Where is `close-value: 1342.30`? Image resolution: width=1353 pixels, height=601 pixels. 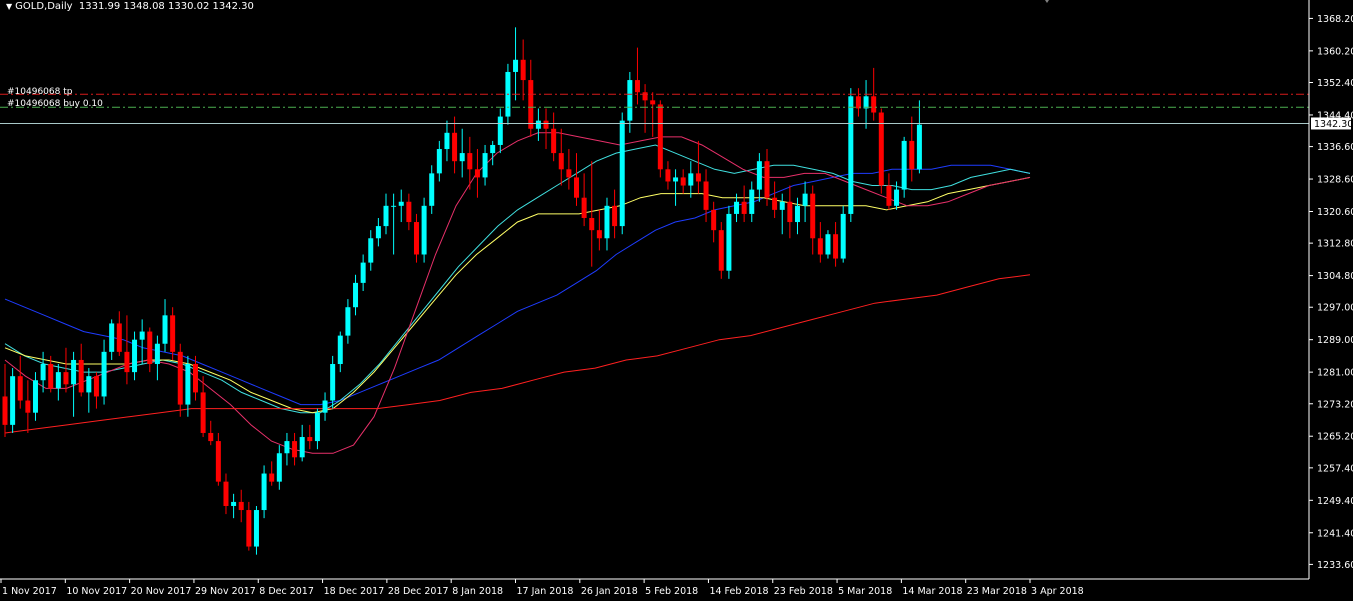
close-value: 1342.30 is located at coordinates (233, 6).